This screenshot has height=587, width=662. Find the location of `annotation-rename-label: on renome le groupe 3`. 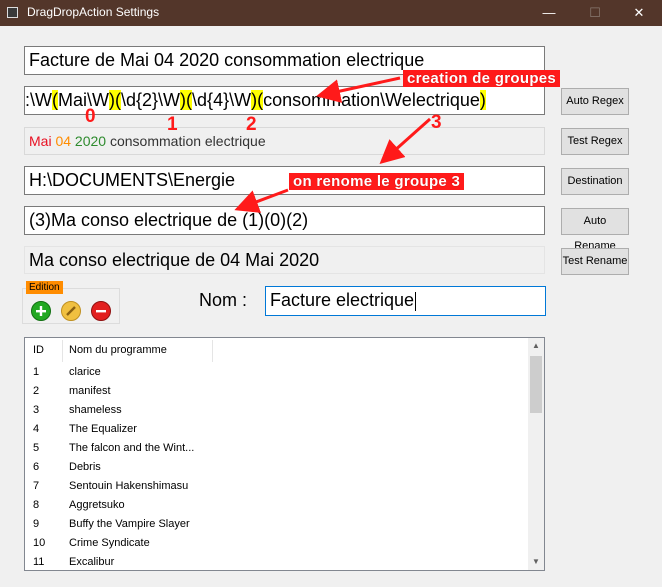

annotation-rename-label: on renome le groupe 3 is located at coordinates (377, 181).